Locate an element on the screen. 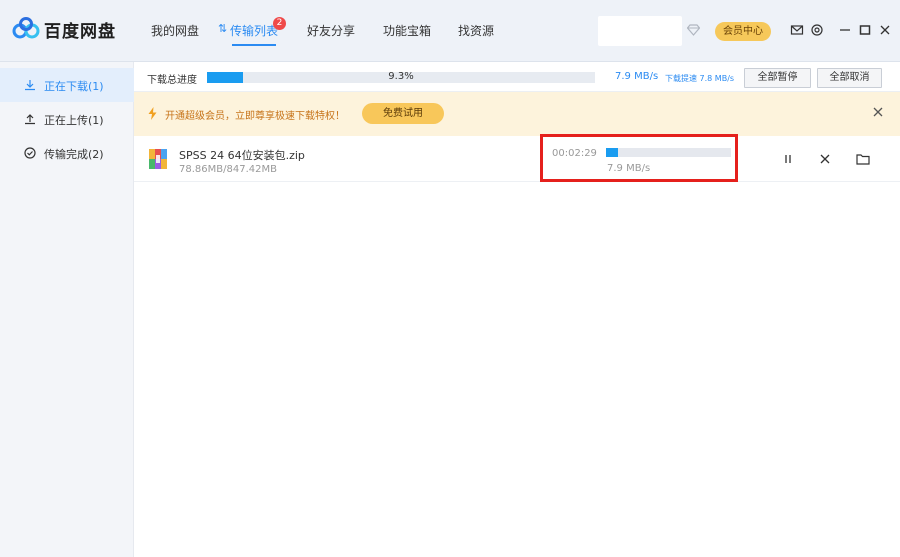 This screenshot has width=900, height=557. diamond-icon is located at coordinates (693, 30).